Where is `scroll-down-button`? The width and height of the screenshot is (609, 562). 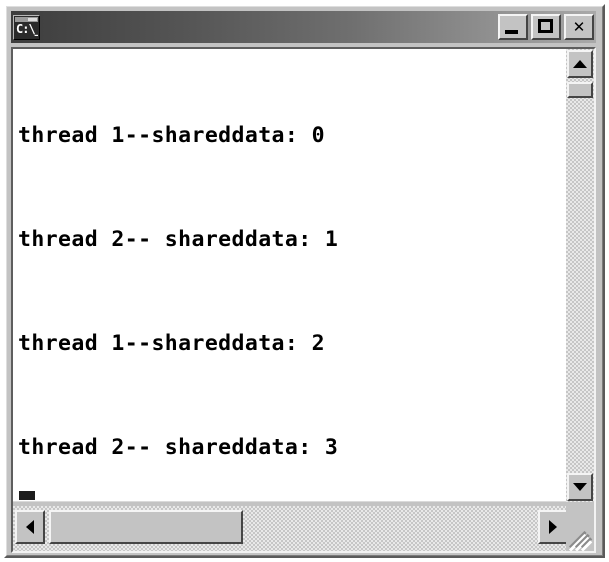 scroll-down-button is located at coordinates (580, 487).